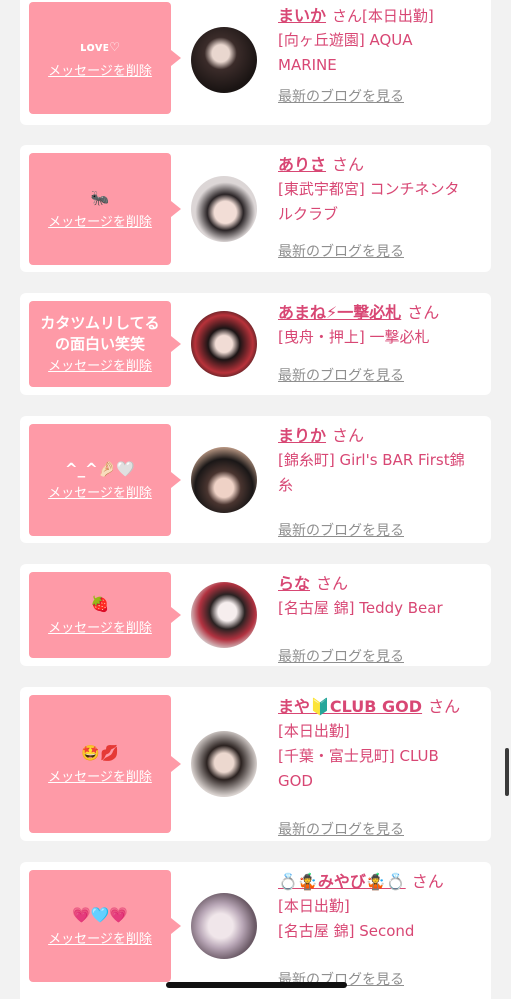 This screenshot has width=511, height=999. What do you see at coordinates (100, 914) in the screenshot?
I see `message-text: 💗🩵💗` at bounding box center [100, 914].